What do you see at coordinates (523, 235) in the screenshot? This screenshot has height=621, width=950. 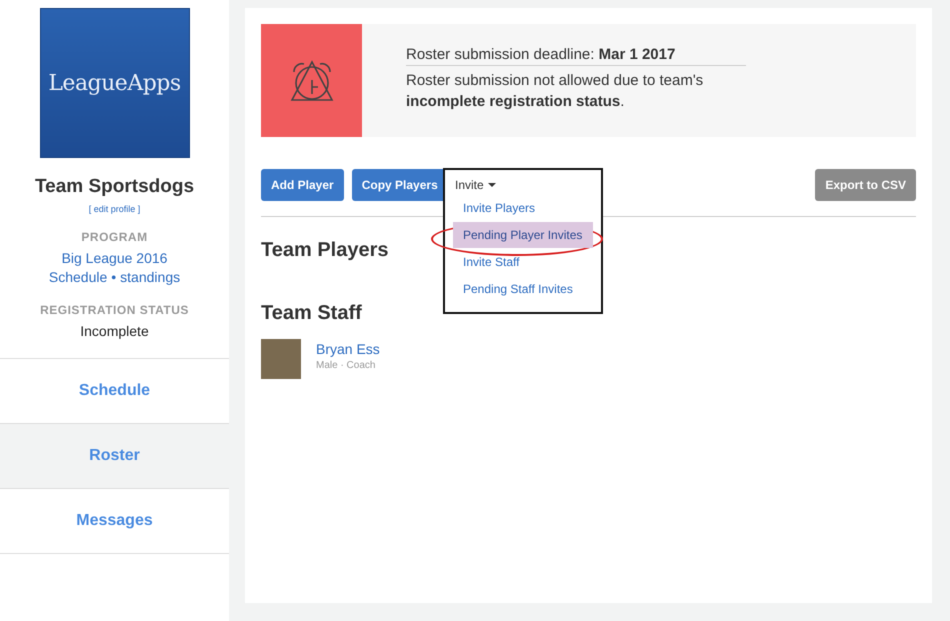 I see `menu-item: Pending Player Invites` at bounding box center [523, 235].